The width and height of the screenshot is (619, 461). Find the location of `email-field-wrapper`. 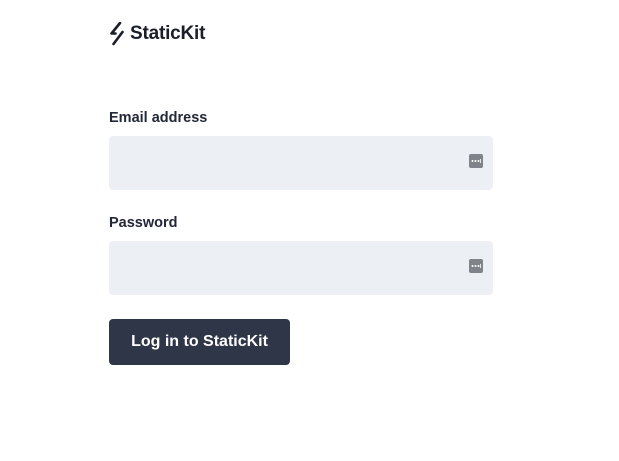

email-field-wrapper is located at coordinates (301, 163).